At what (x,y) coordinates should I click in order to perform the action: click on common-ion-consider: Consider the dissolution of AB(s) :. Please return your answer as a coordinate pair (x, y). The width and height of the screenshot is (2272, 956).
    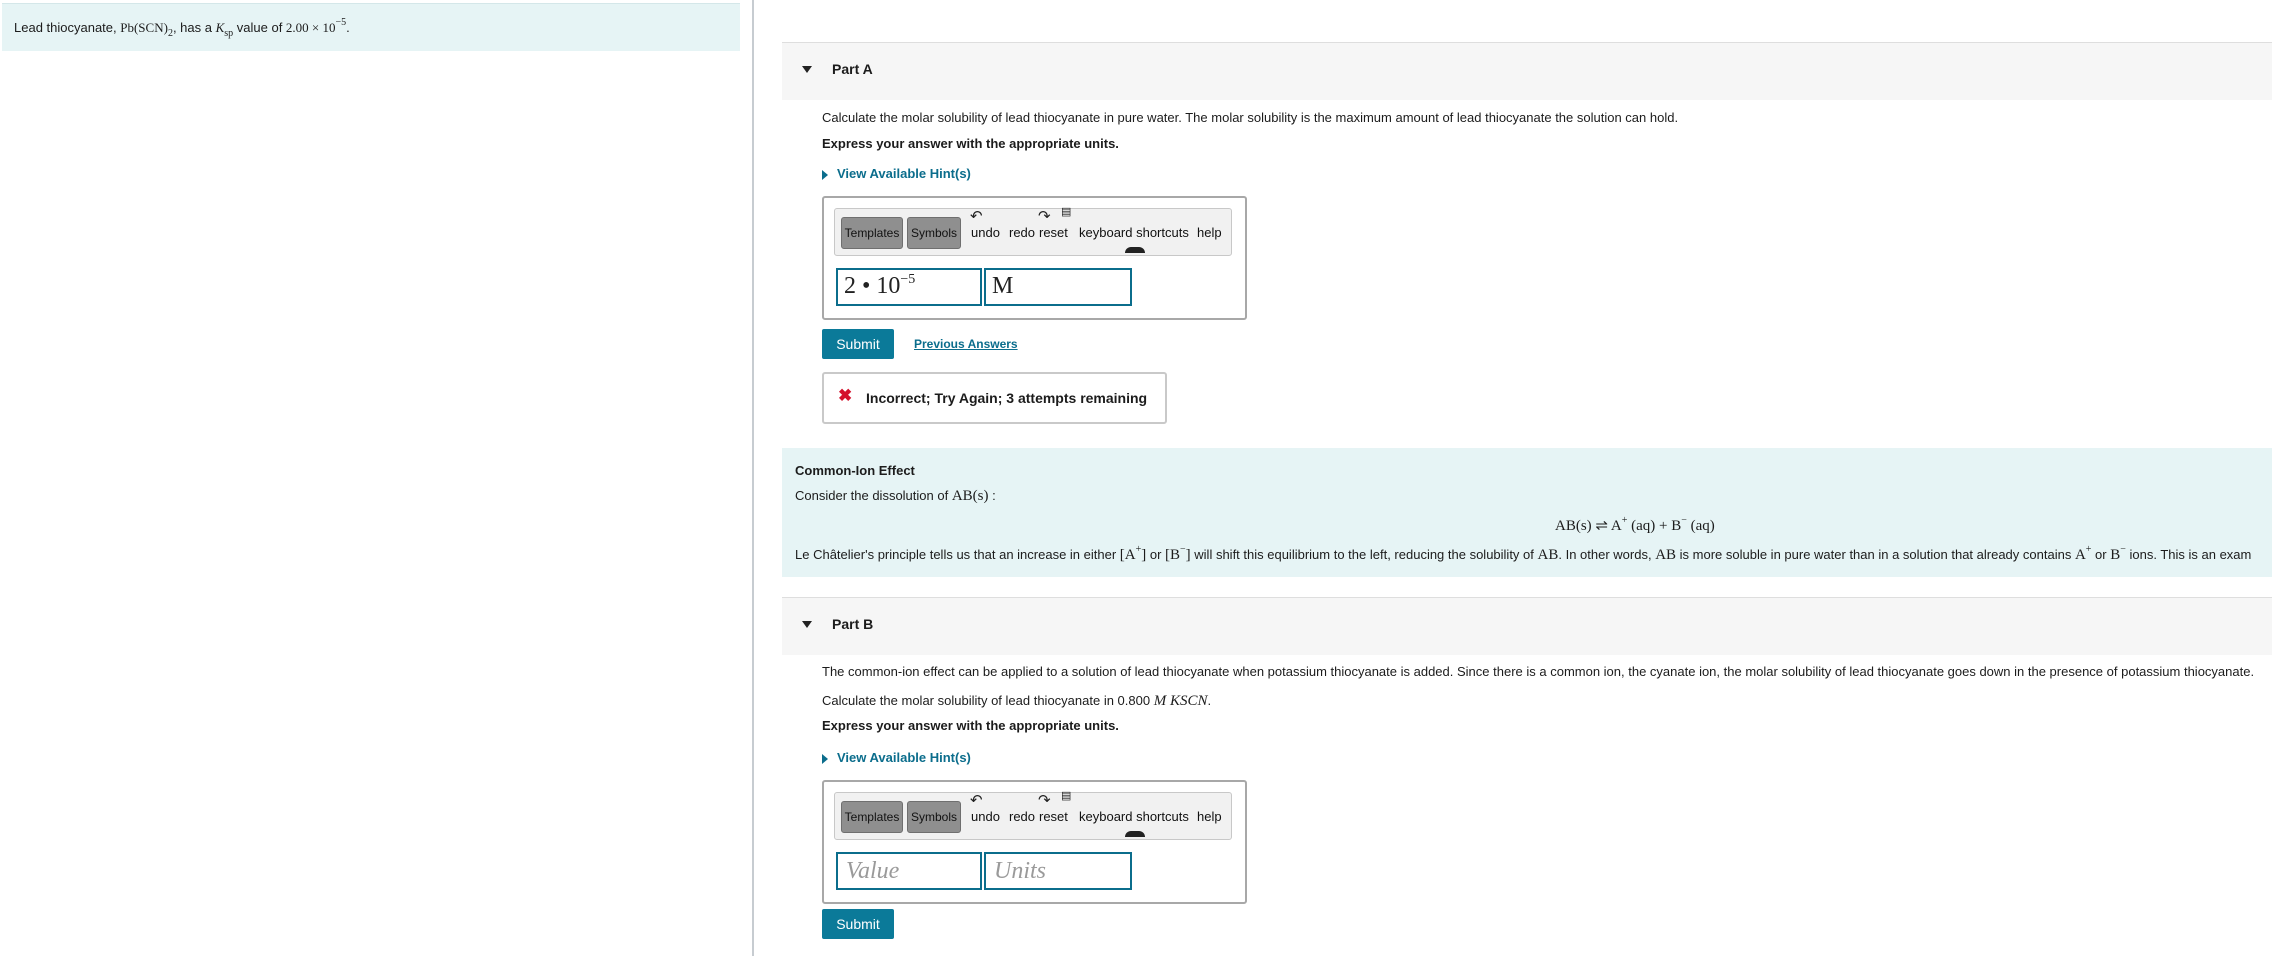
    Looking at the image, I should click on (895, 496).